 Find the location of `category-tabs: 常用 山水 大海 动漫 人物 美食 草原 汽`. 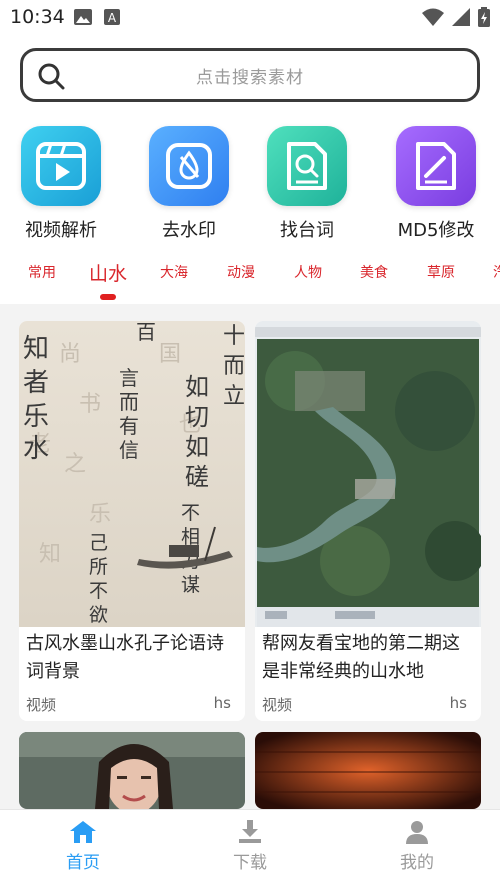

category-tabs: 常用 山水 大海 动漫 人物 美食 草原 汽 is located at coordinates (250, 279).